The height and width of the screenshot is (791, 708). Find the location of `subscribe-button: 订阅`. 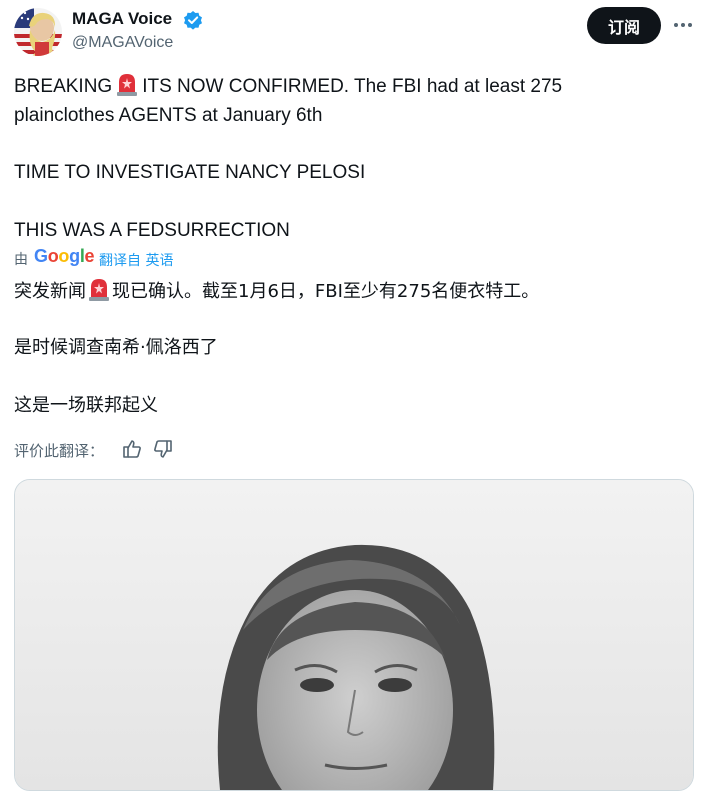

subscribe-button: 订阅 is located at coordinates (624, 25).